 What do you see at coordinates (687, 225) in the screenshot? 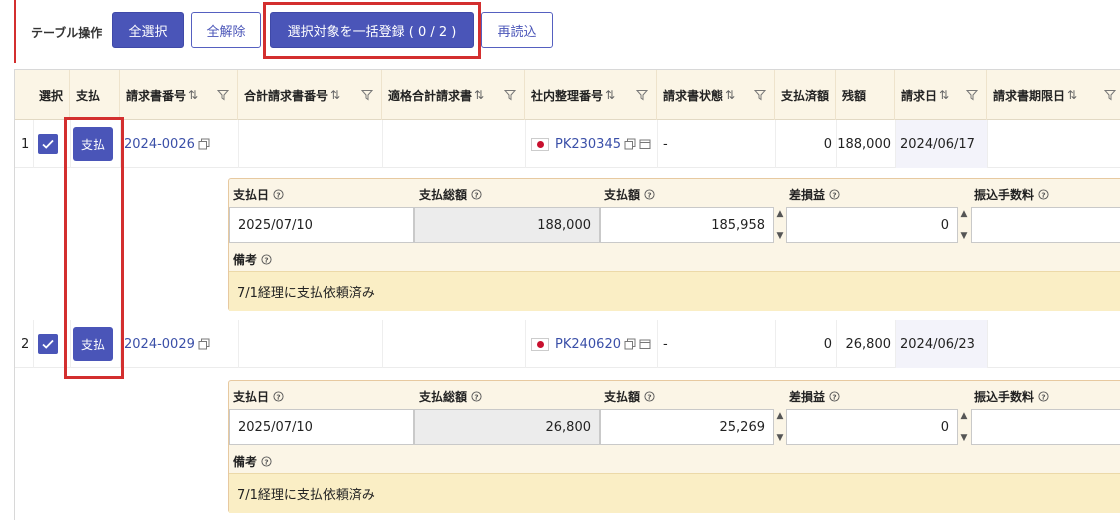
I see `amount-input: 185,958` at bounding box center [687, 225].